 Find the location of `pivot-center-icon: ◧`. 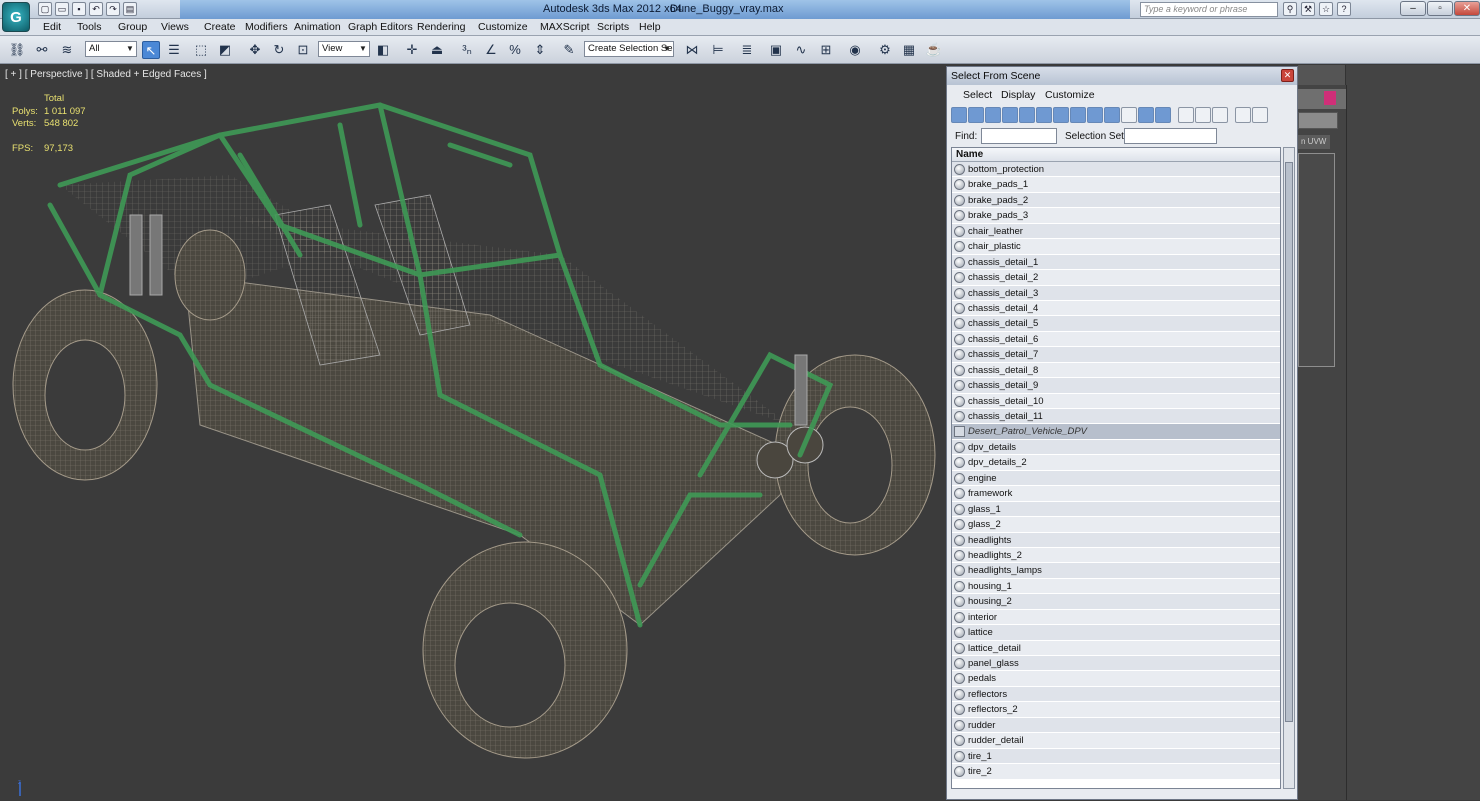

pivot-center-icon: ◧ is located at coordinates (383, 50).